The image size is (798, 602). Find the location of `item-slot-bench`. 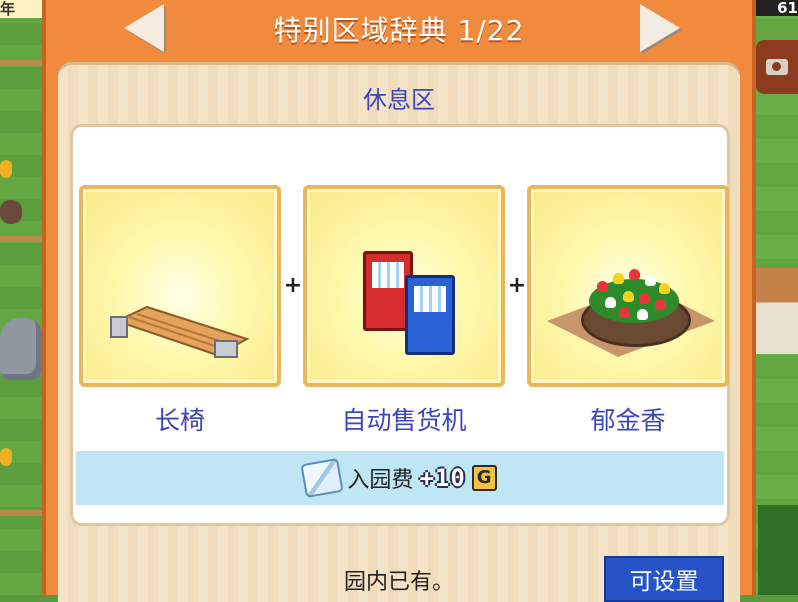

item-slot-bench is located at coordinates (180, 286).